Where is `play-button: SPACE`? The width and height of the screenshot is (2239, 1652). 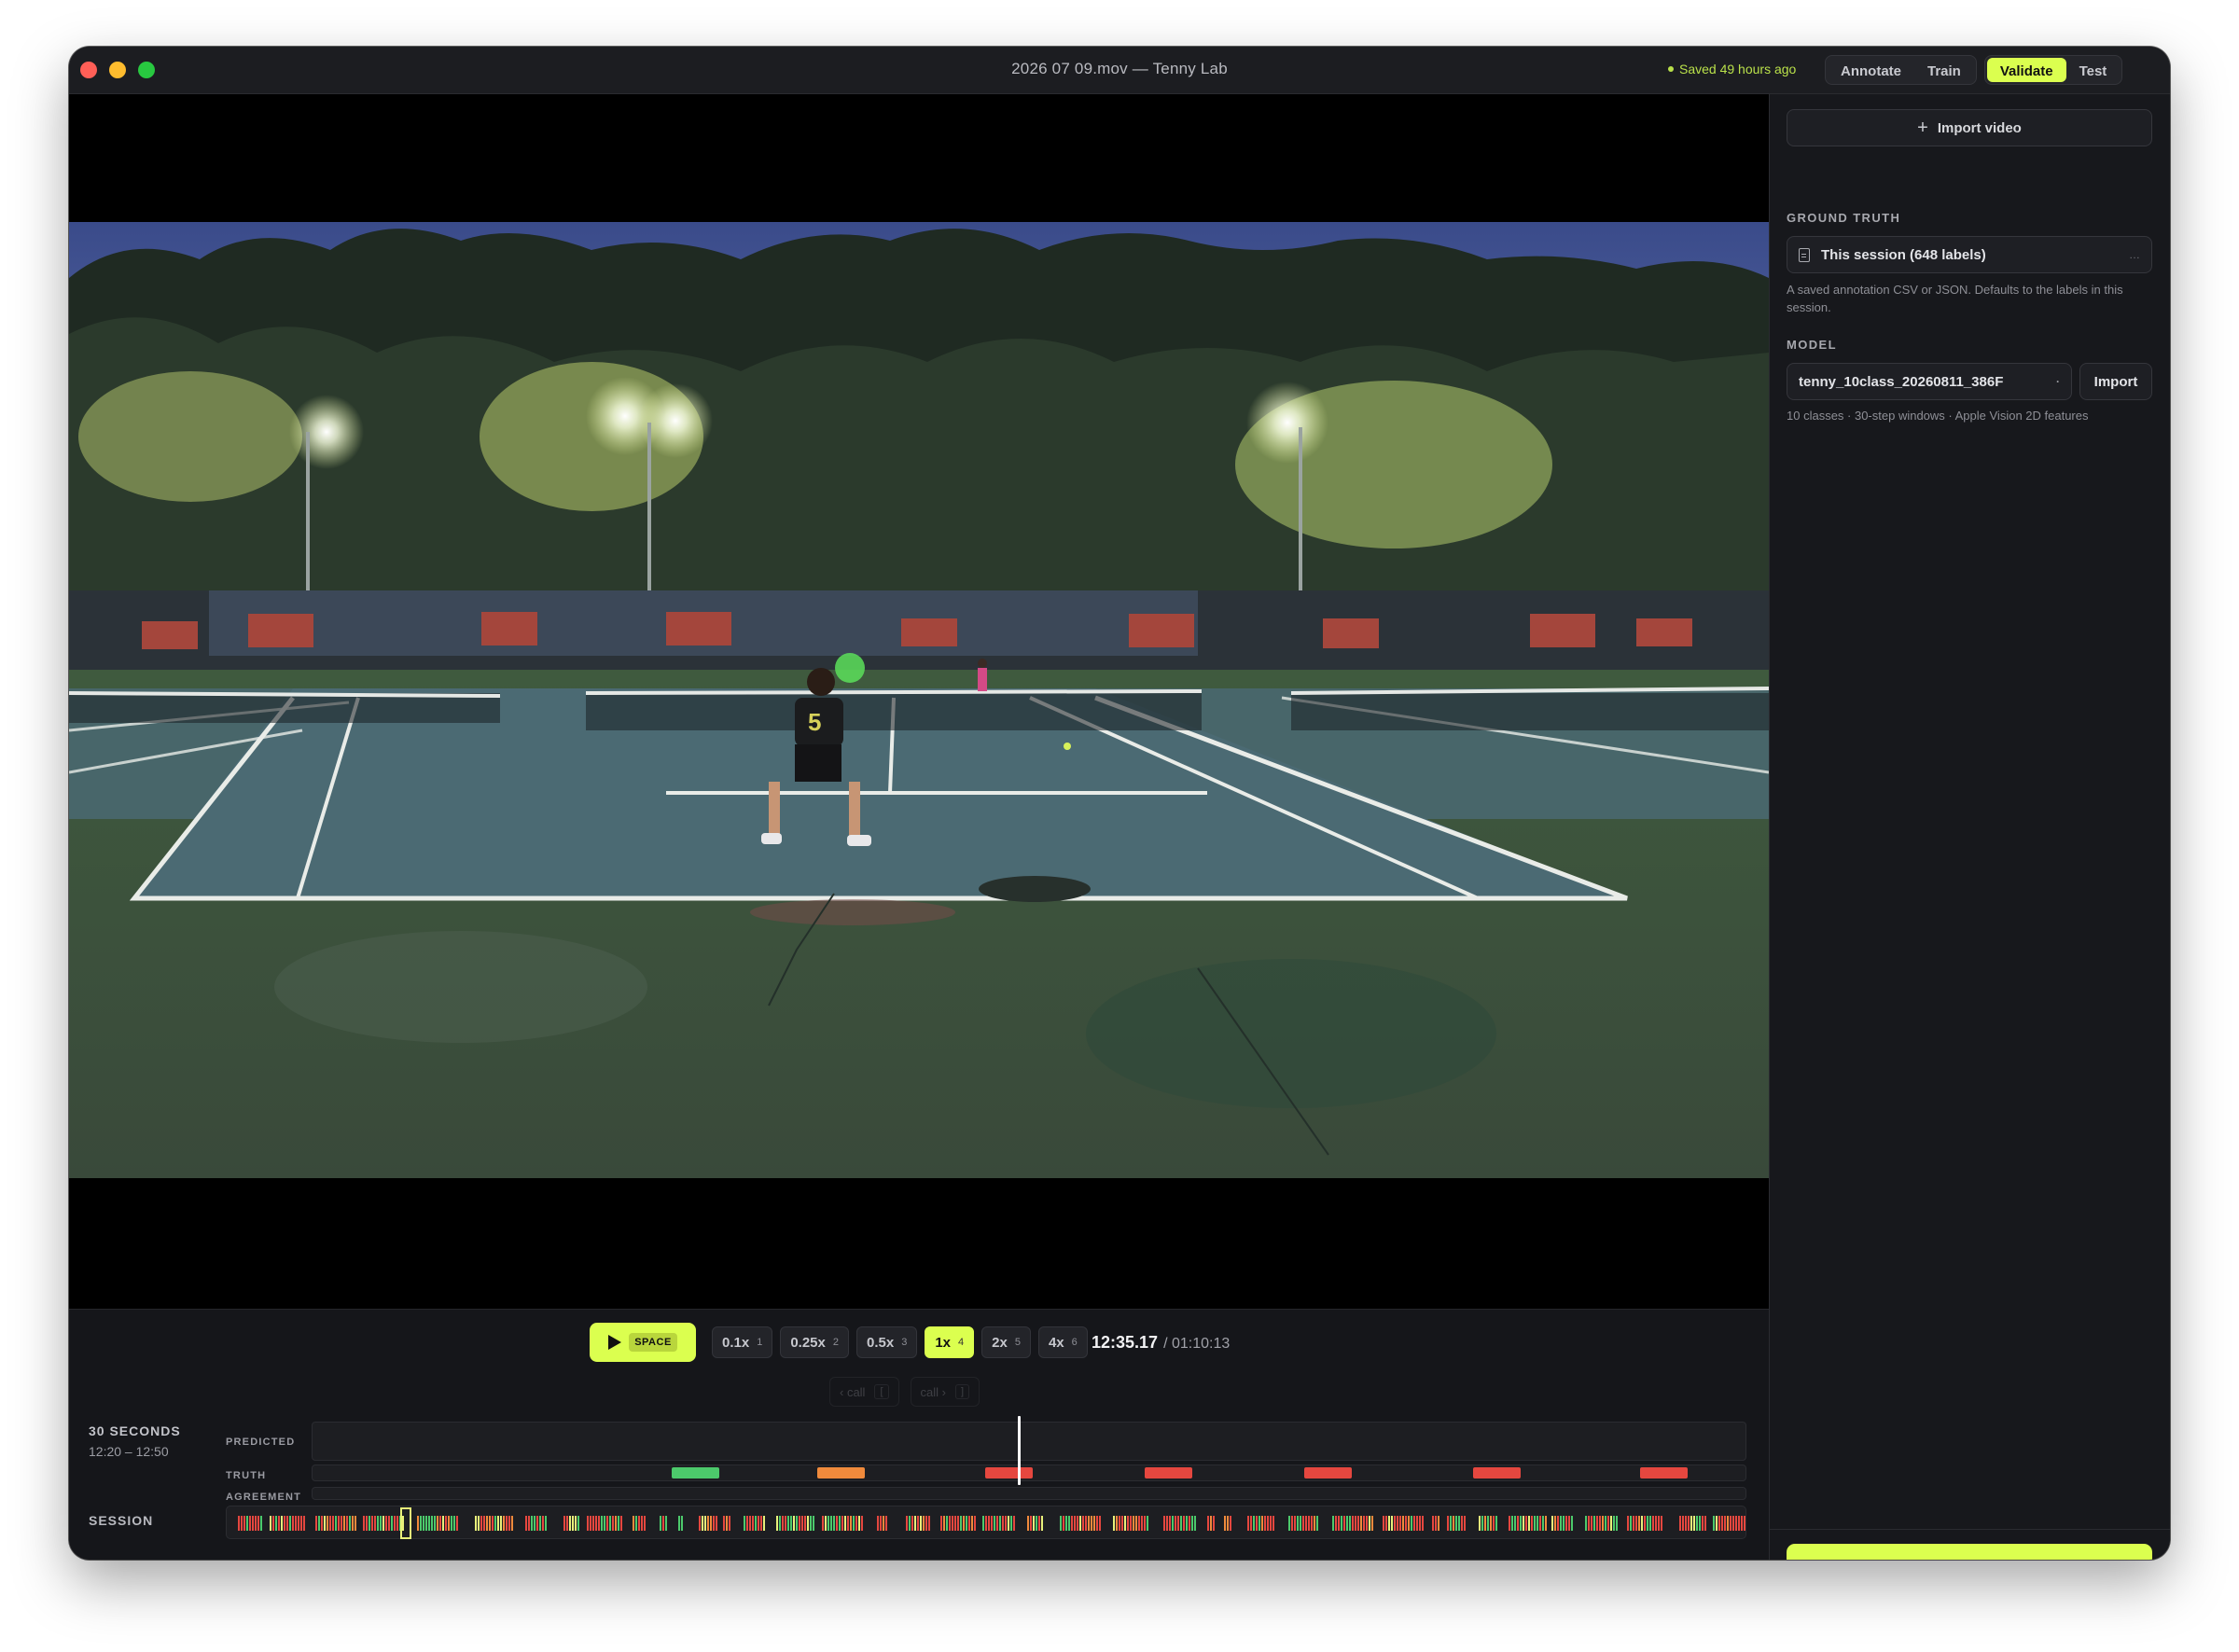
play-button: SPACE is located at coordinates (643, 1343).